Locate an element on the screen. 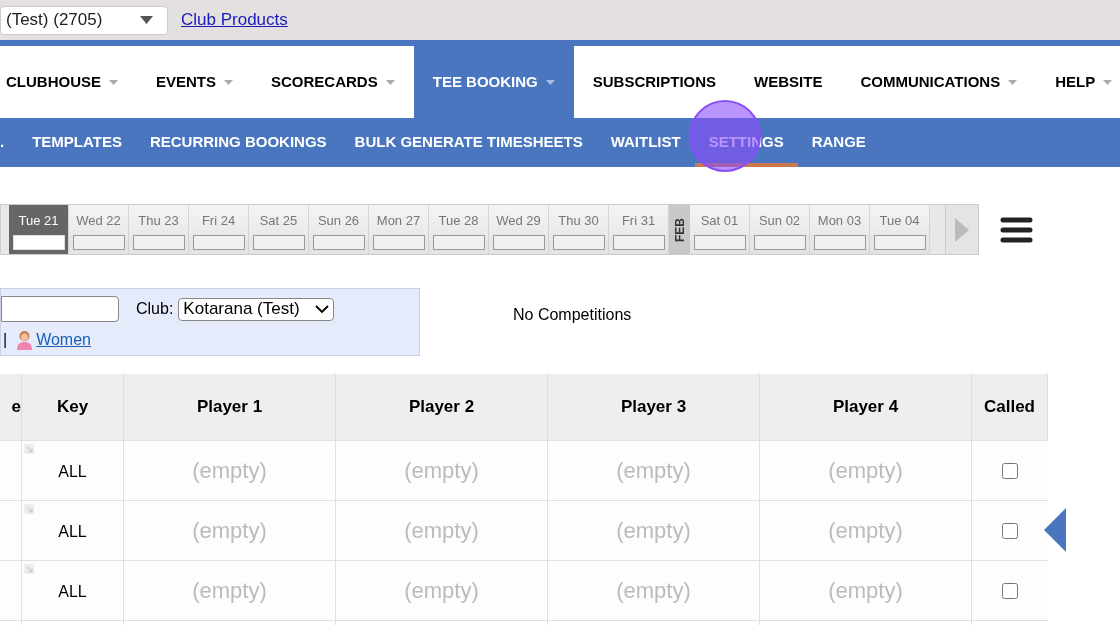  date-tab: Wed 29 is located at coordinates (519, 229).